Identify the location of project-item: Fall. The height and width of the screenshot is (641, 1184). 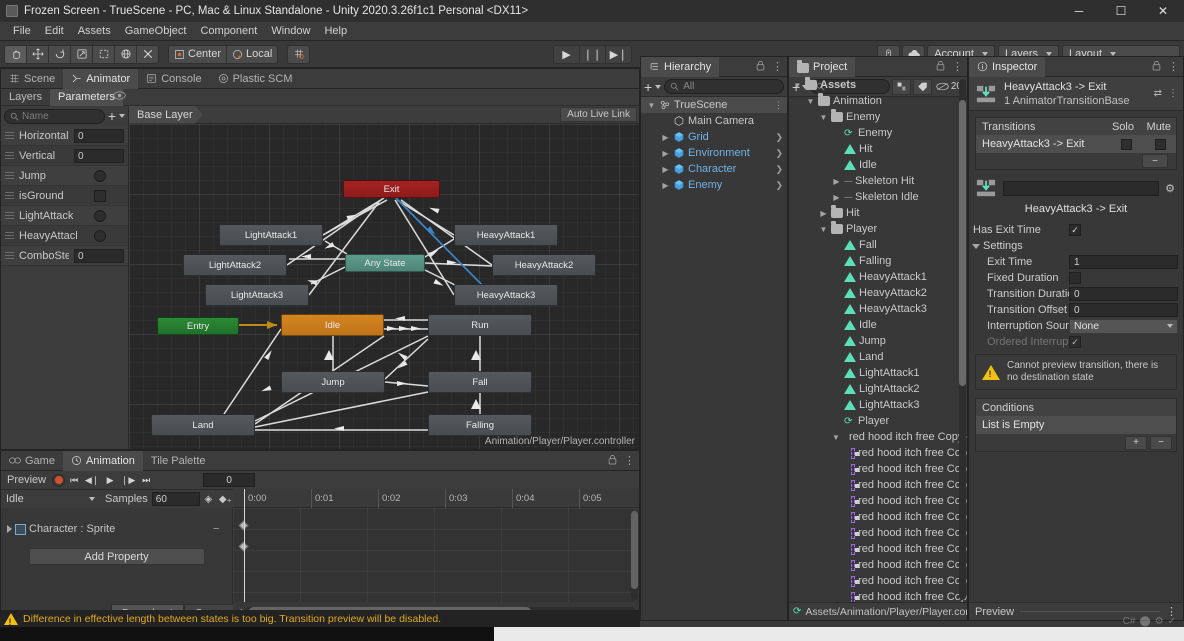
(878, 245).